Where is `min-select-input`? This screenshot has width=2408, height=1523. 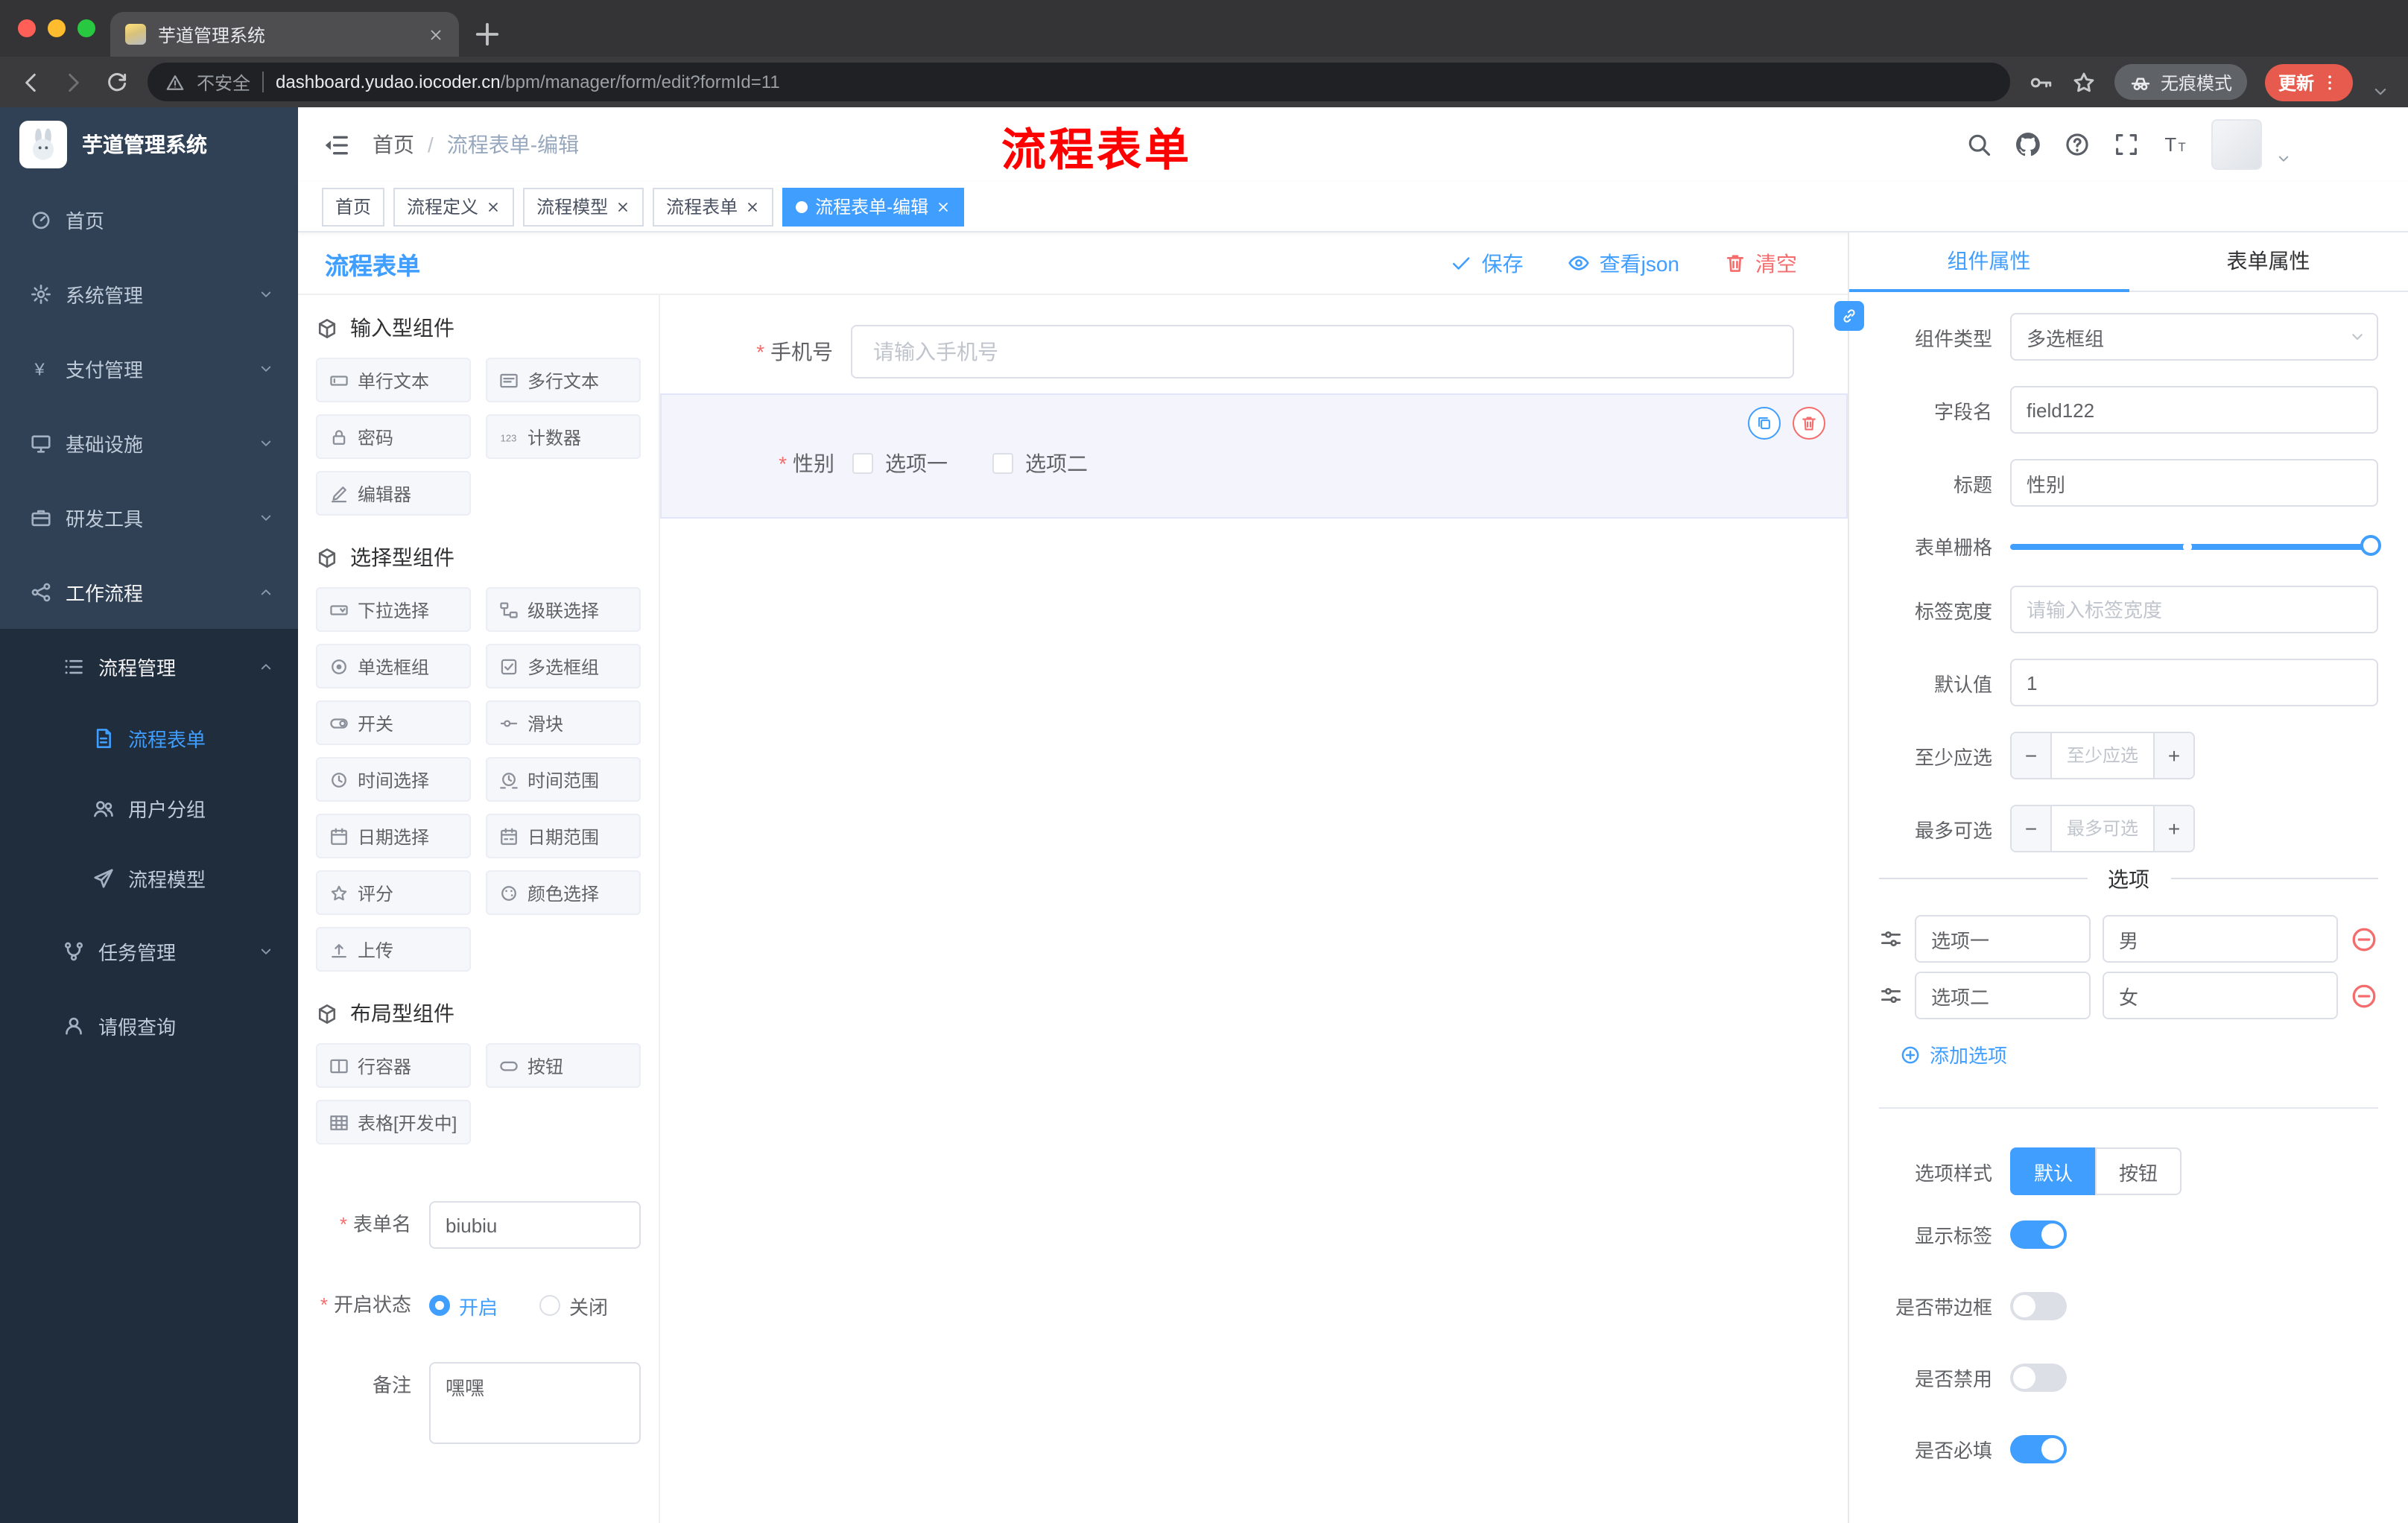
min-select-input is located at coordinates (2102, 756).